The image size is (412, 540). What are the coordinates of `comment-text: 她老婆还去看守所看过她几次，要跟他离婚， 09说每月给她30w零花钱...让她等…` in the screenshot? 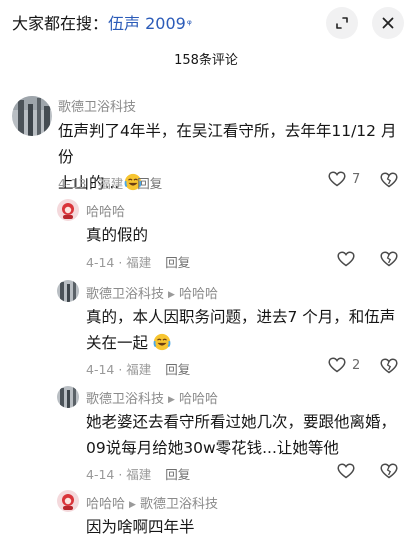 It's located at (241, 435).